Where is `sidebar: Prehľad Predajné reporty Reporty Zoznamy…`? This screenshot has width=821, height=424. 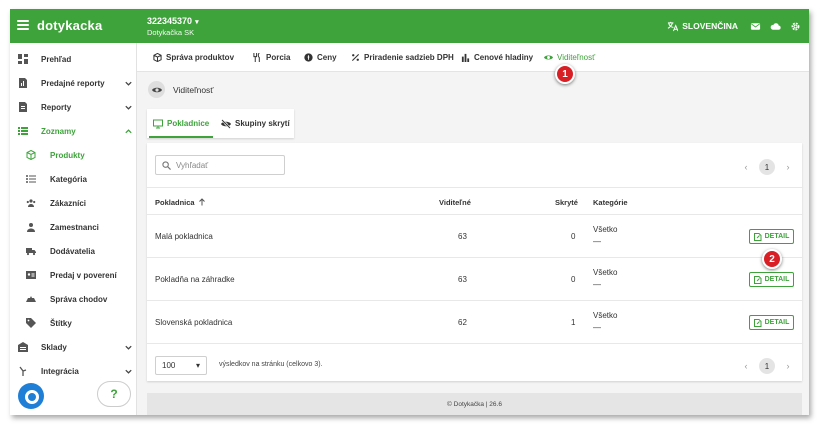
sidebar: Prehľad Predajné reporty Reporty Zoznamy… is located at coordinates (73, 229).